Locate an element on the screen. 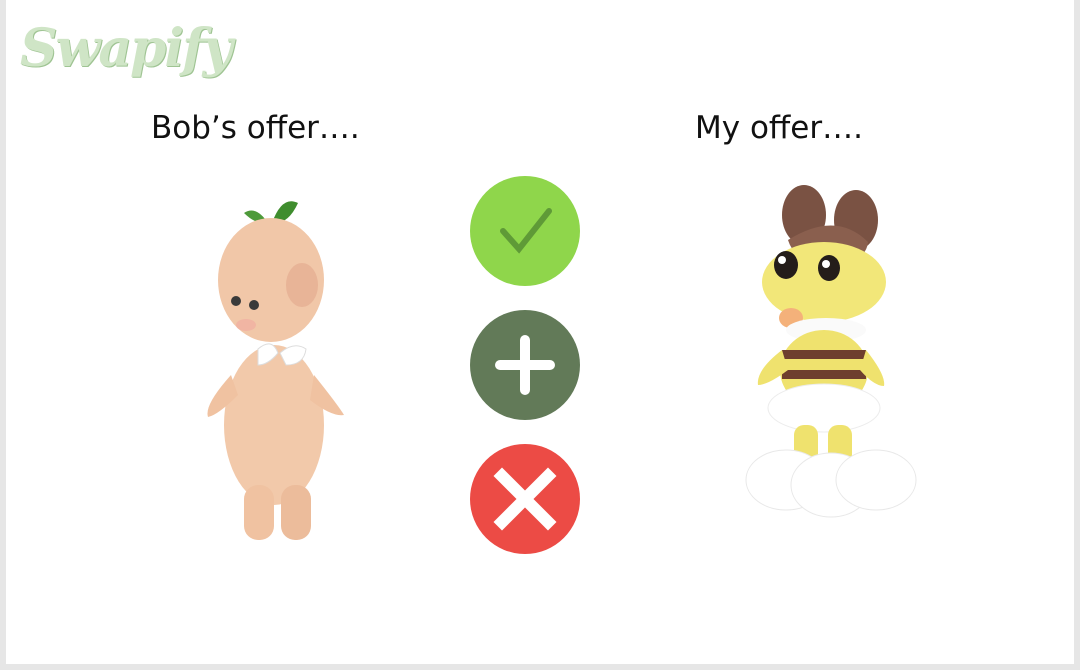  my-offer-heading: My offer…. is located at coordinates (779, 128).